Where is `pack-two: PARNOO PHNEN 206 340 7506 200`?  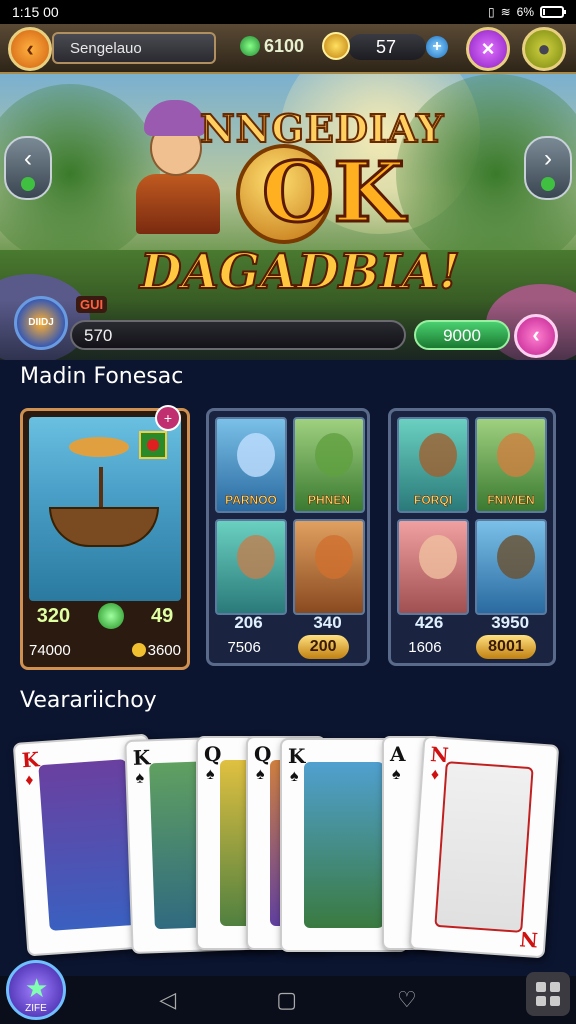 pack-two: PARNOO PHNEN 206 340 7506 200 is located at coordinates (288, 537).